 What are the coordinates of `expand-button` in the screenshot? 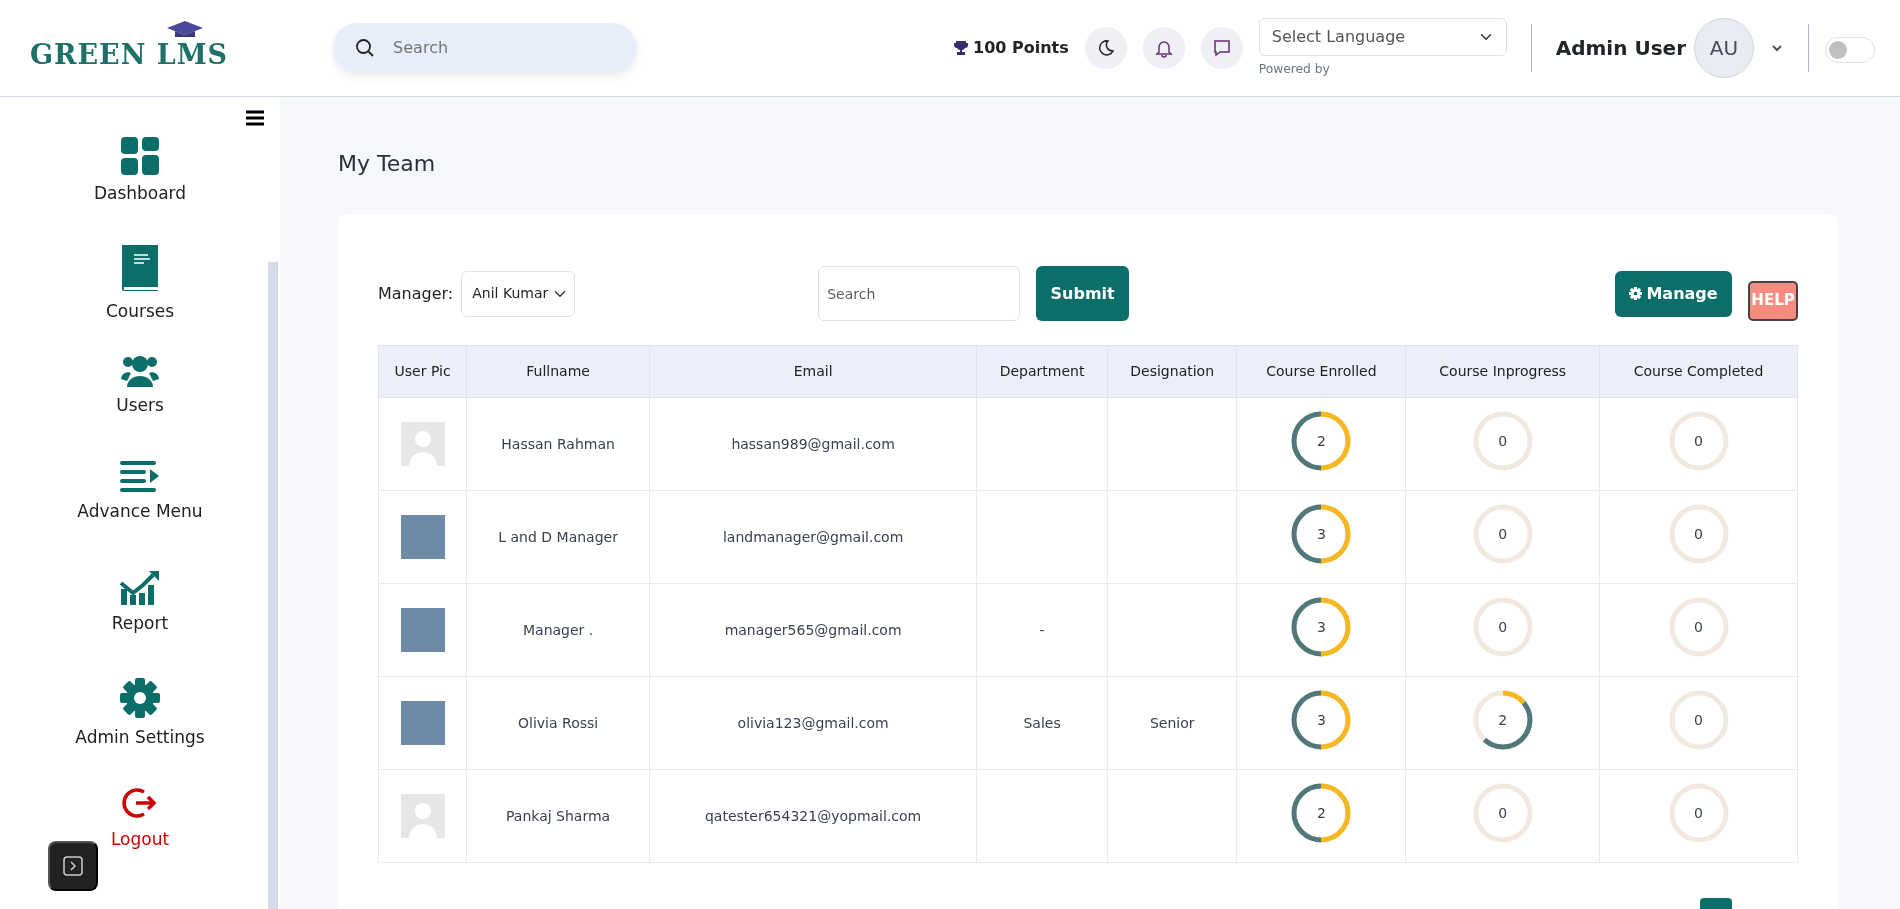 It's located at (73, 866).